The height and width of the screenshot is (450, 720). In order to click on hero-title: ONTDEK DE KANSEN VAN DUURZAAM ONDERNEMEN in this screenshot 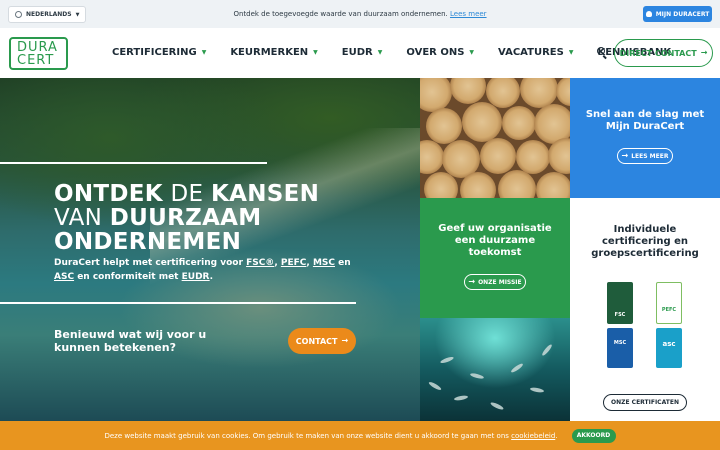, I will do `click(224, 218)`.